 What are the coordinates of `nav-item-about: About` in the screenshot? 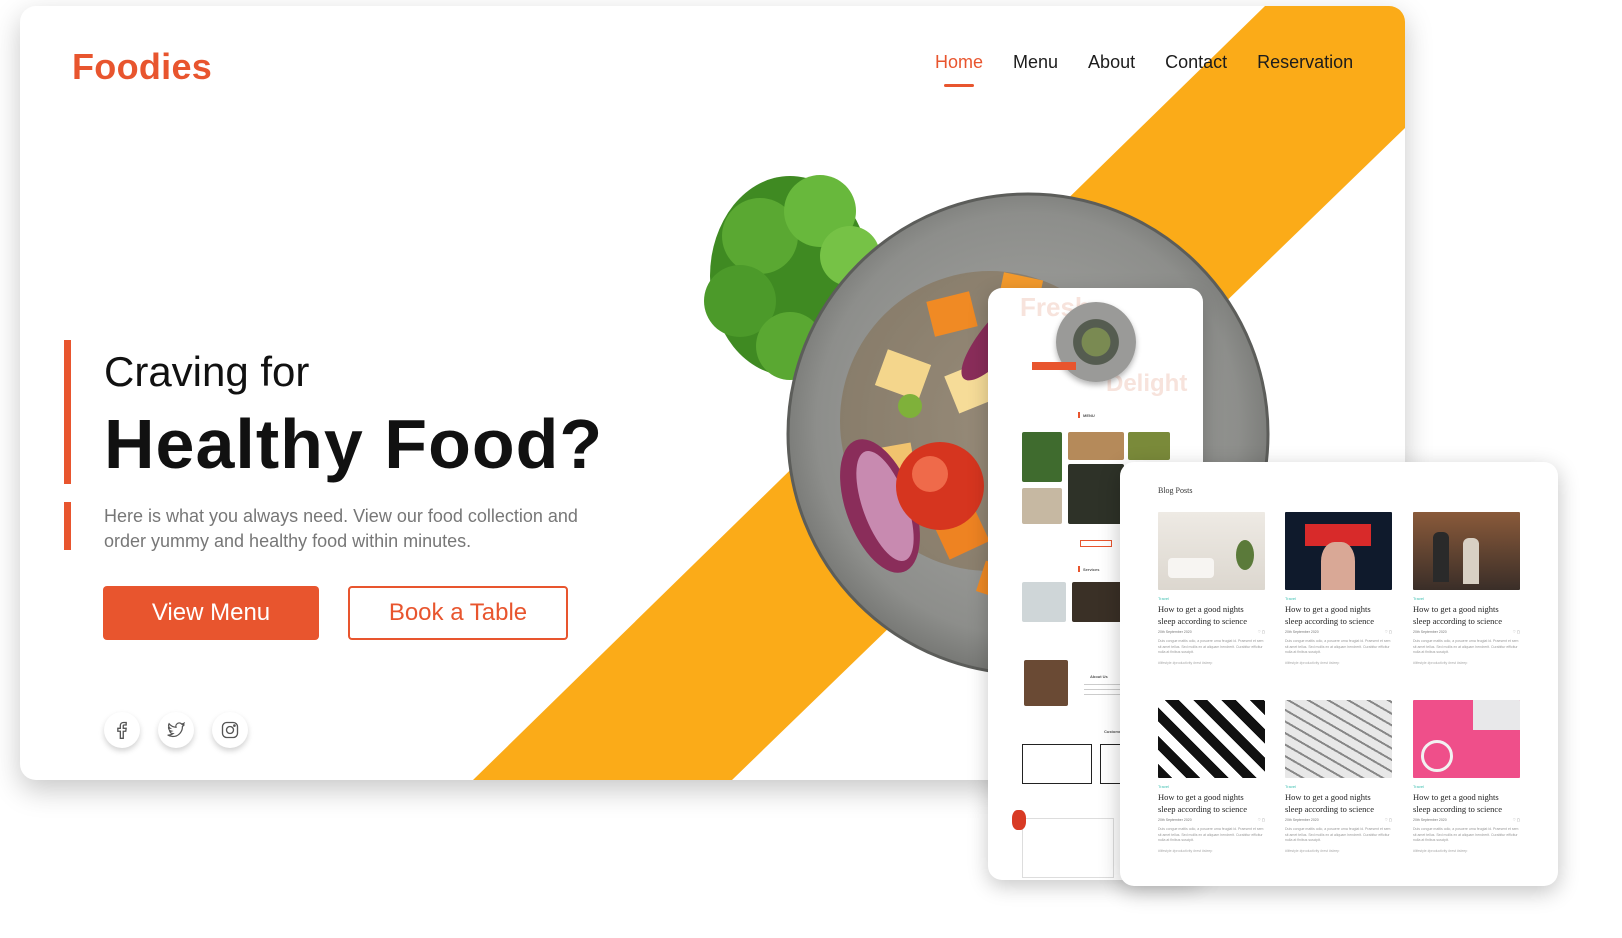 It's located at (1111, 65).